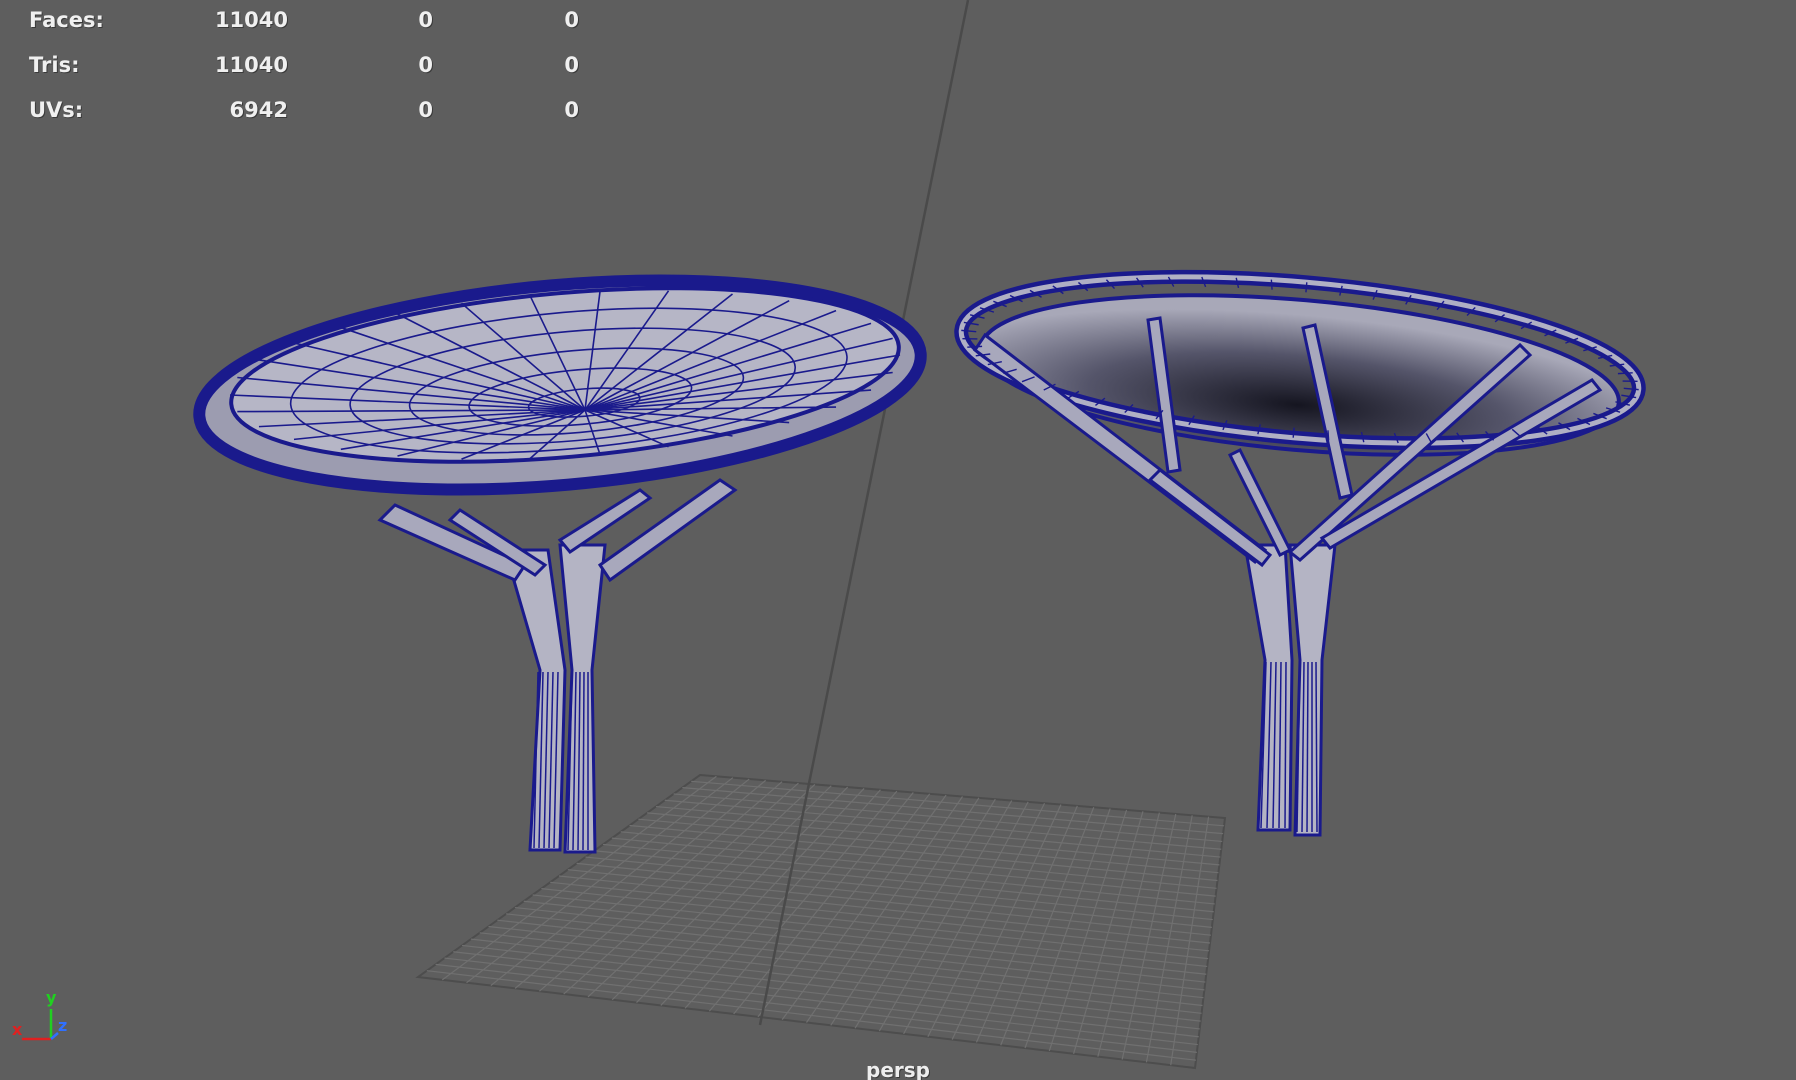 Image resolution: width=1796 pixels, height=1080 pixels. Describe the element at coordinates (62, 1025) in the screenshot. I see `axis-z-label: z` at that location.